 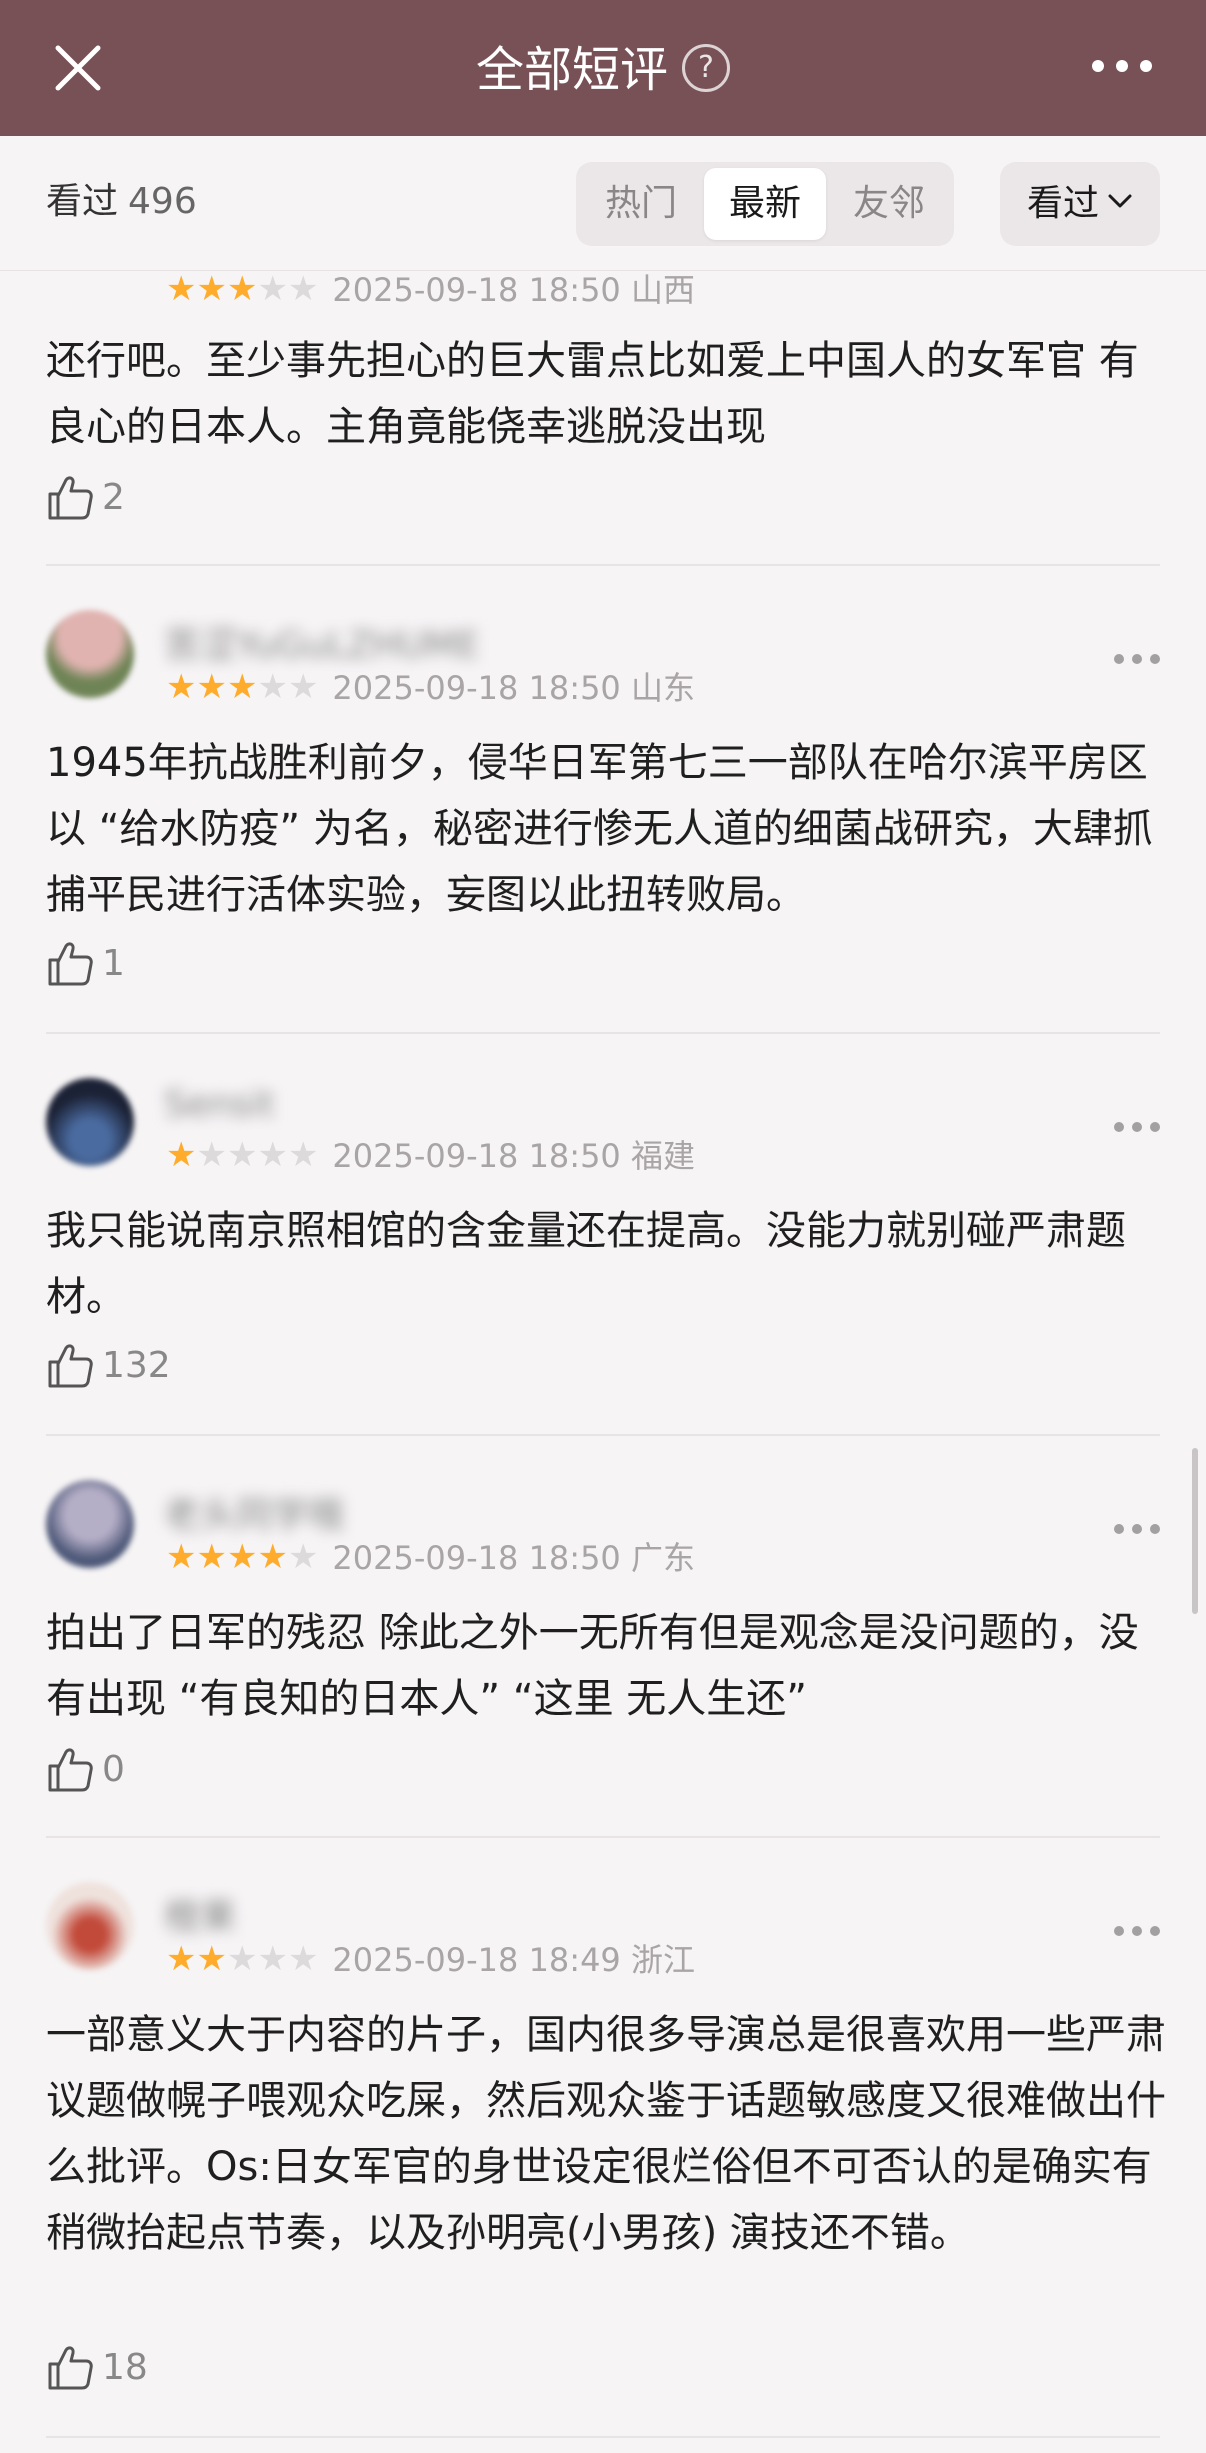 I want to click on sort-segmented-control: 热门 最新 友邻, so click(x=765, y=204).